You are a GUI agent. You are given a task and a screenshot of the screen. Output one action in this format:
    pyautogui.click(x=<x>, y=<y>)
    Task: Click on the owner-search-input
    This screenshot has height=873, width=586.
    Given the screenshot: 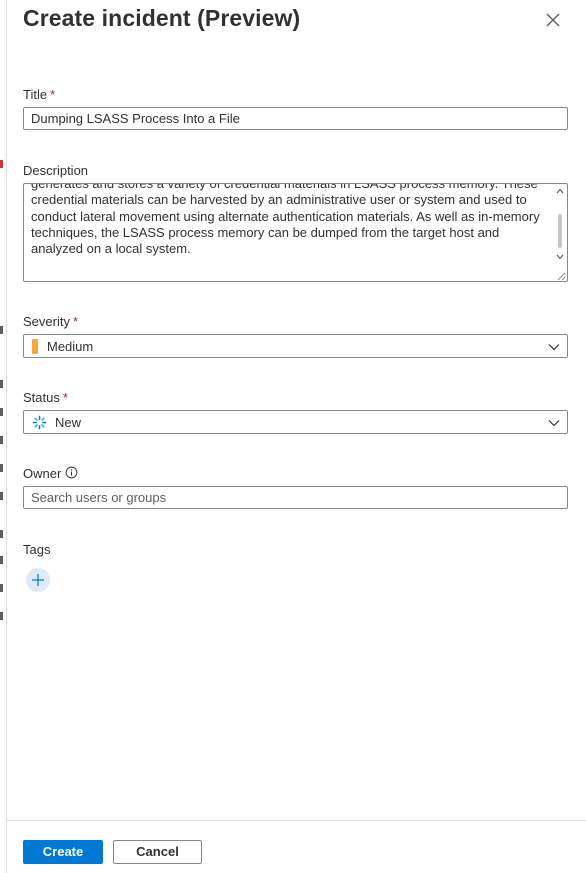 What is the action you would take?
    pyautogui.click(x=295, y=497)
    